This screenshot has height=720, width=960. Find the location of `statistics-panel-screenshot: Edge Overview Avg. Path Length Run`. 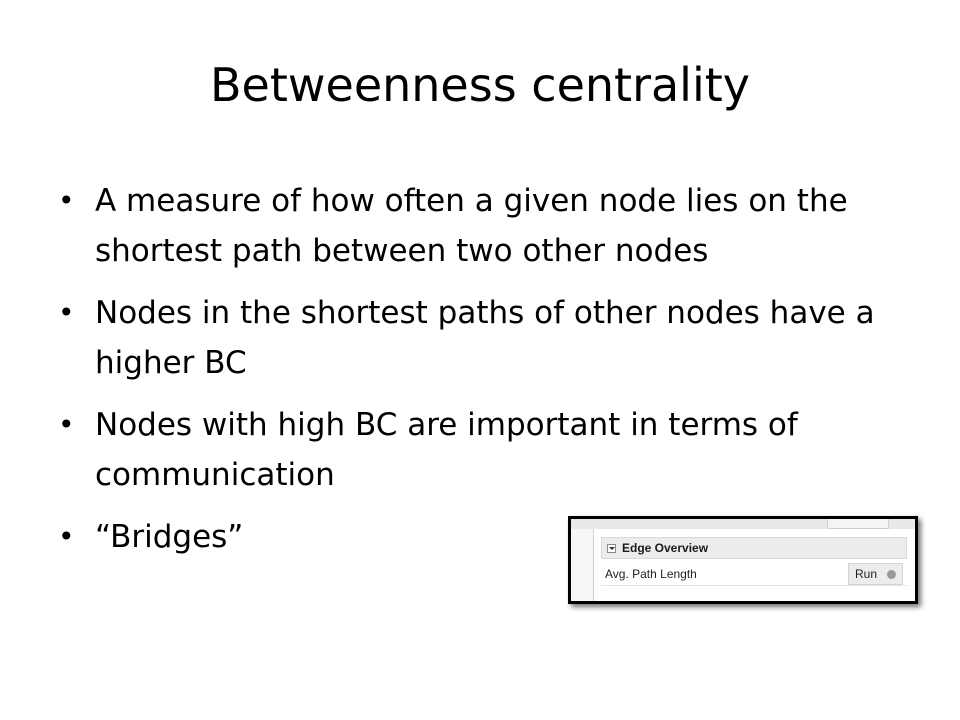

statistics-panel-screenshot: Edge Overview Avg. Path Length Run is located at coordinates (743, 560).